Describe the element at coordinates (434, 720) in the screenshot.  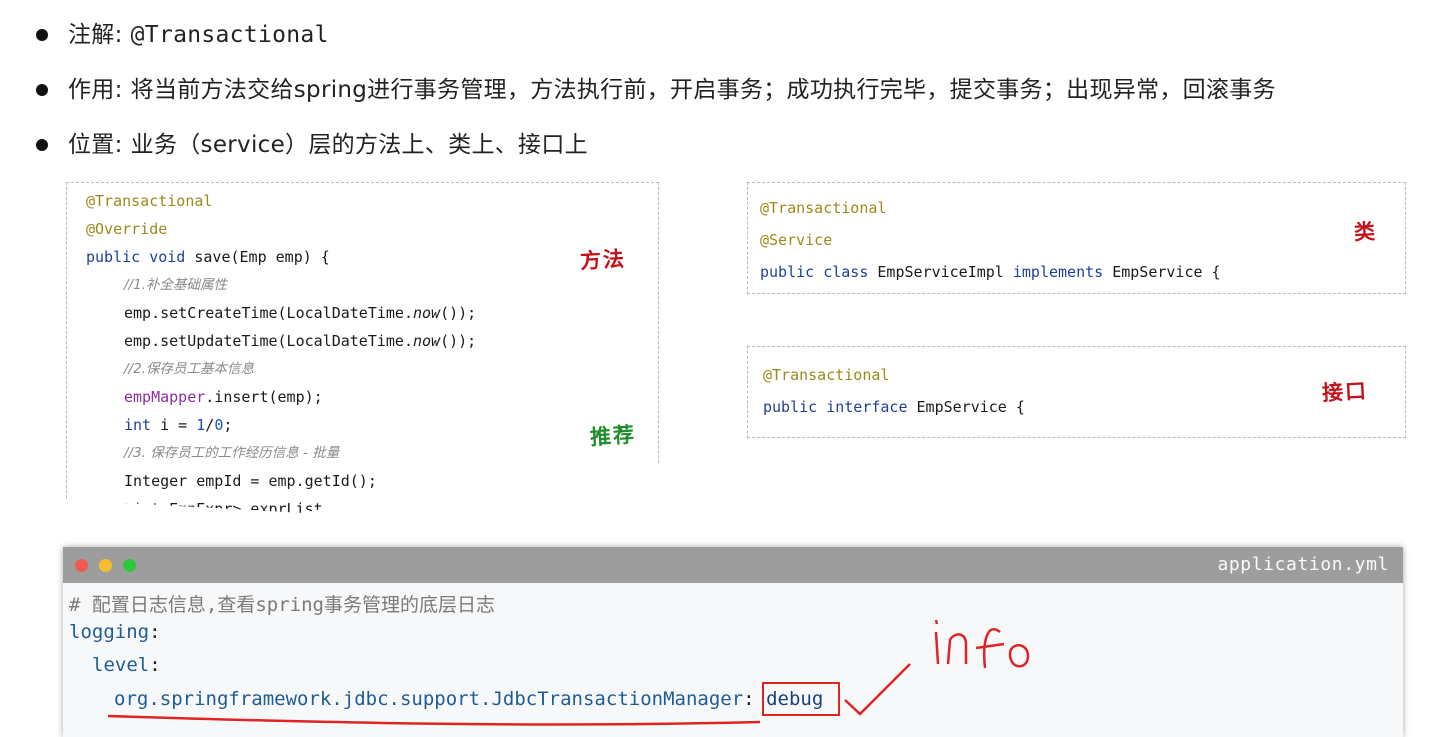
I see `underline-stroke` at that location.